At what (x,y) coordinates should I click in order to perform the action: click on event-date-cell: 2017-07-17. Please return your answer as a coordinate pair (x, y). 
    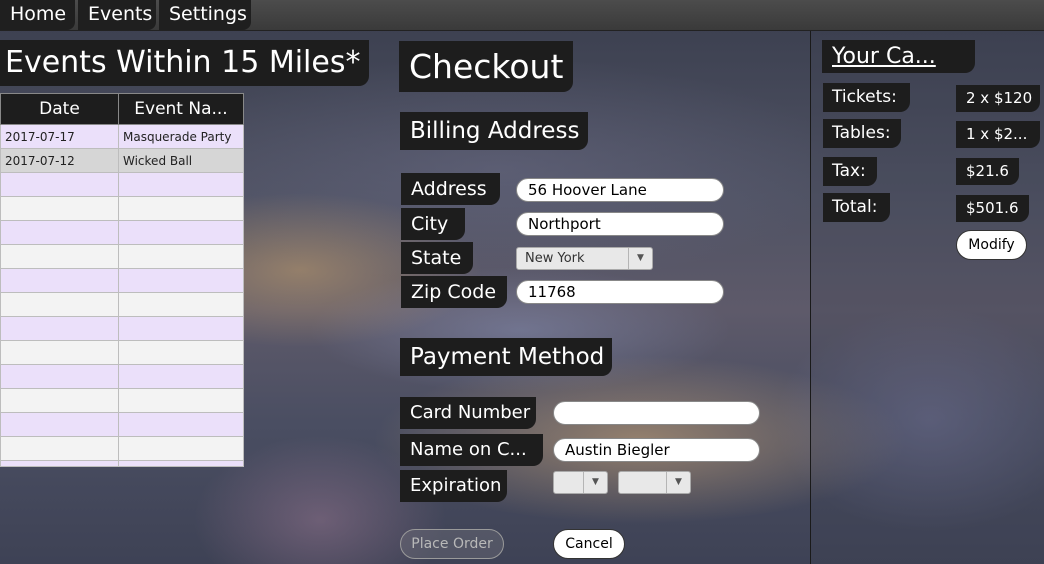
    Looking at the image, I should click on (59, 136).